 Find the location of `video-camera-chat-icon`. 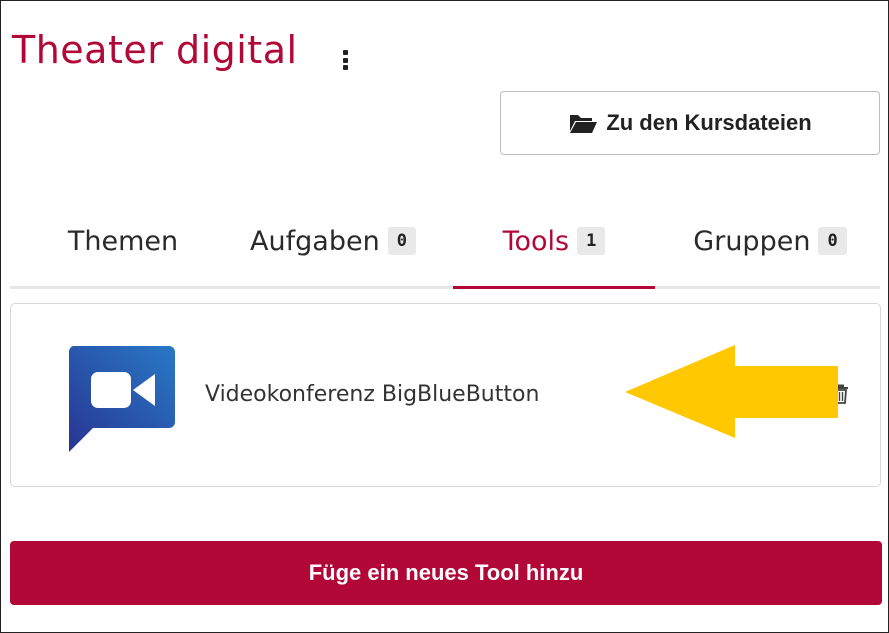

video-camera-chat-icon is located at coordinates (121, 399).